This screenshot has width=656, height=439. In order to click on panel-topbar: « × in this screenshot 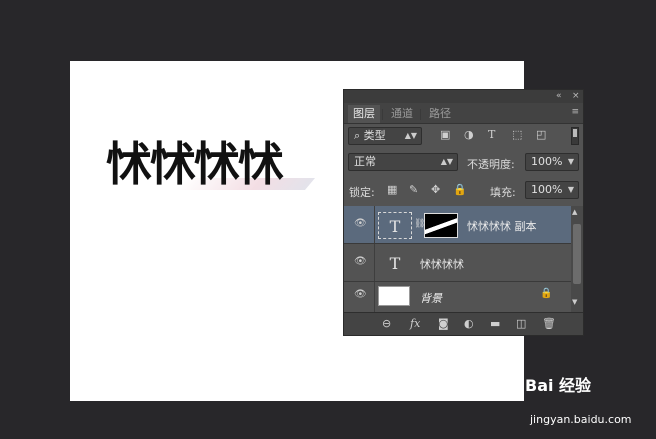, I will do `click(463, 96)`.